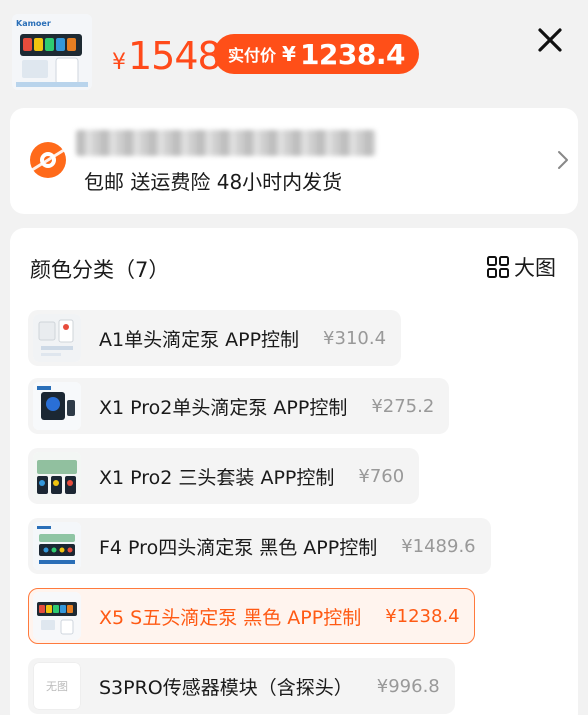 The image size is (588, 715). Describe the element at coordinates (33, 23) in the screenshot. I see `product-brand-mark: Kamoer` at that location.